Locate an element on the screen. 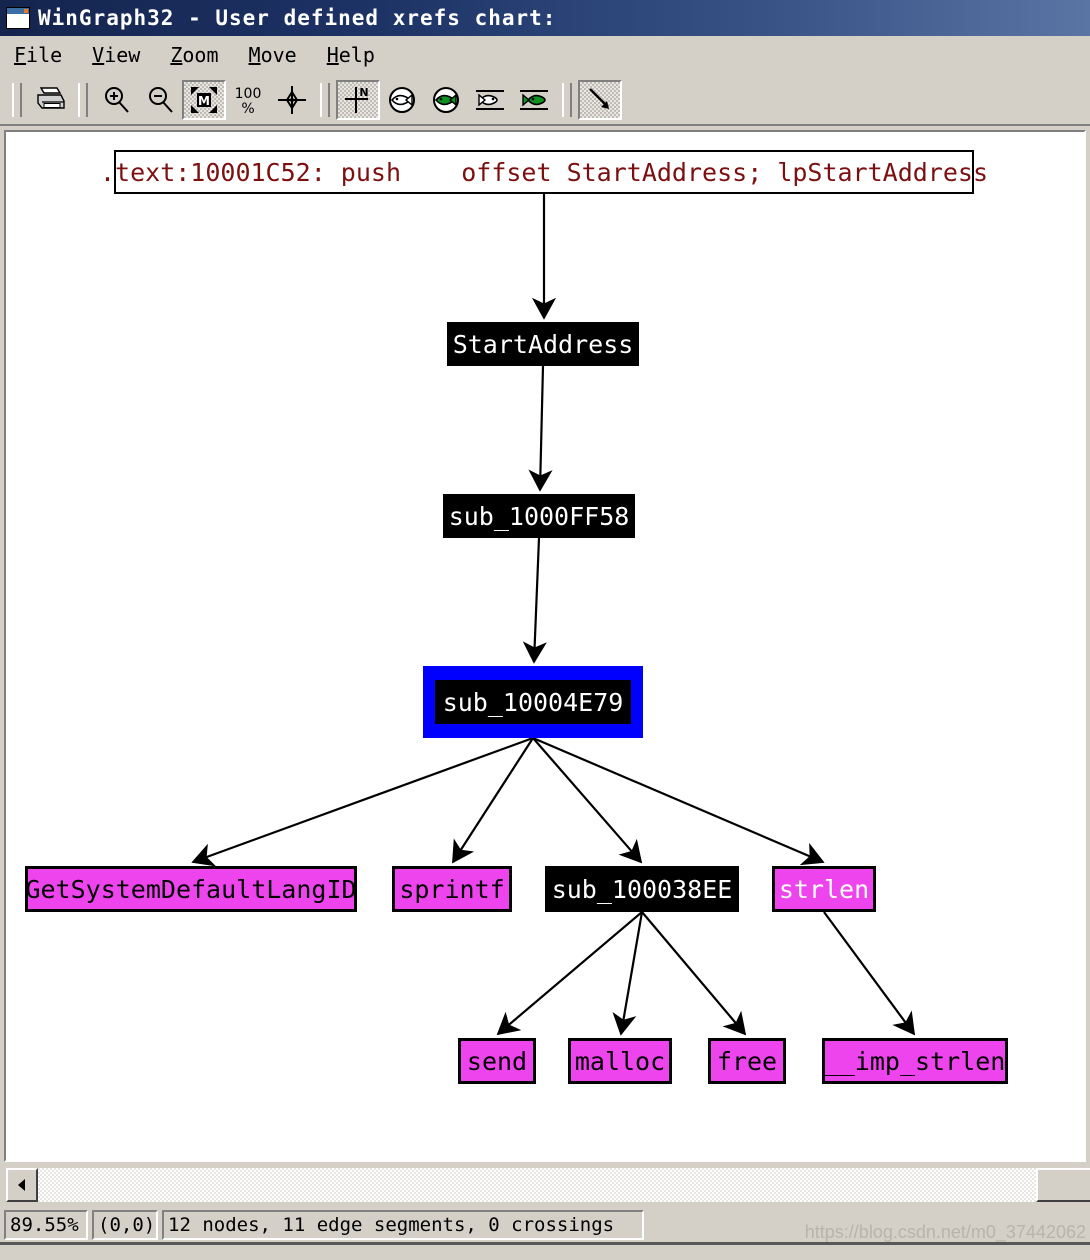  fisheye-circle-icon is located at coordinates (402, 100).